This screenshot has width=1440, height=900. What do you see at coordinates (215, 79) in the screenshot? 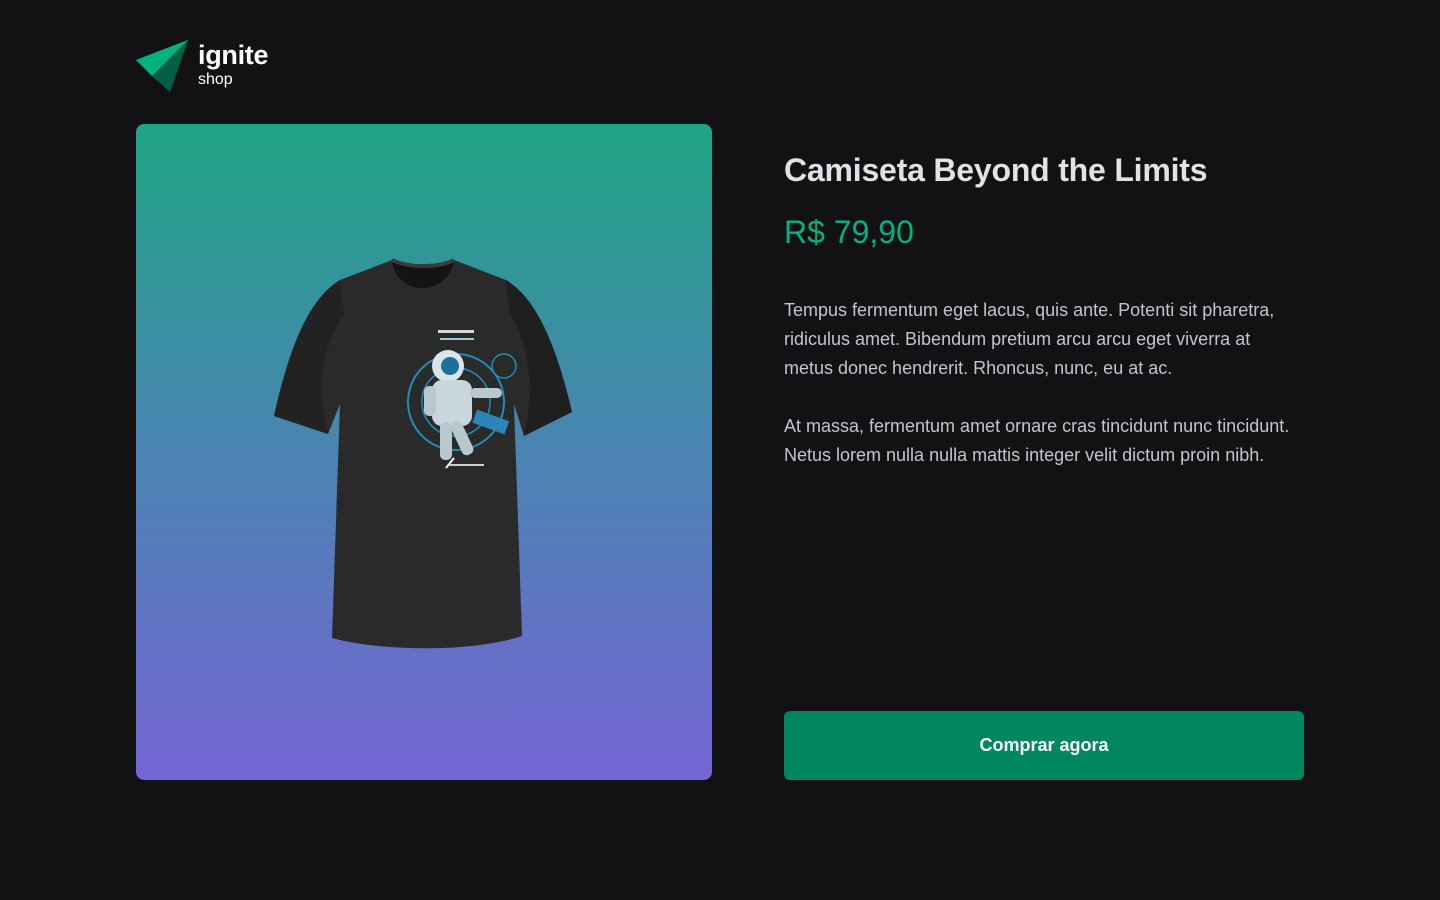
I see `logo-subtitle: shop` at bounding box center [215, 79].